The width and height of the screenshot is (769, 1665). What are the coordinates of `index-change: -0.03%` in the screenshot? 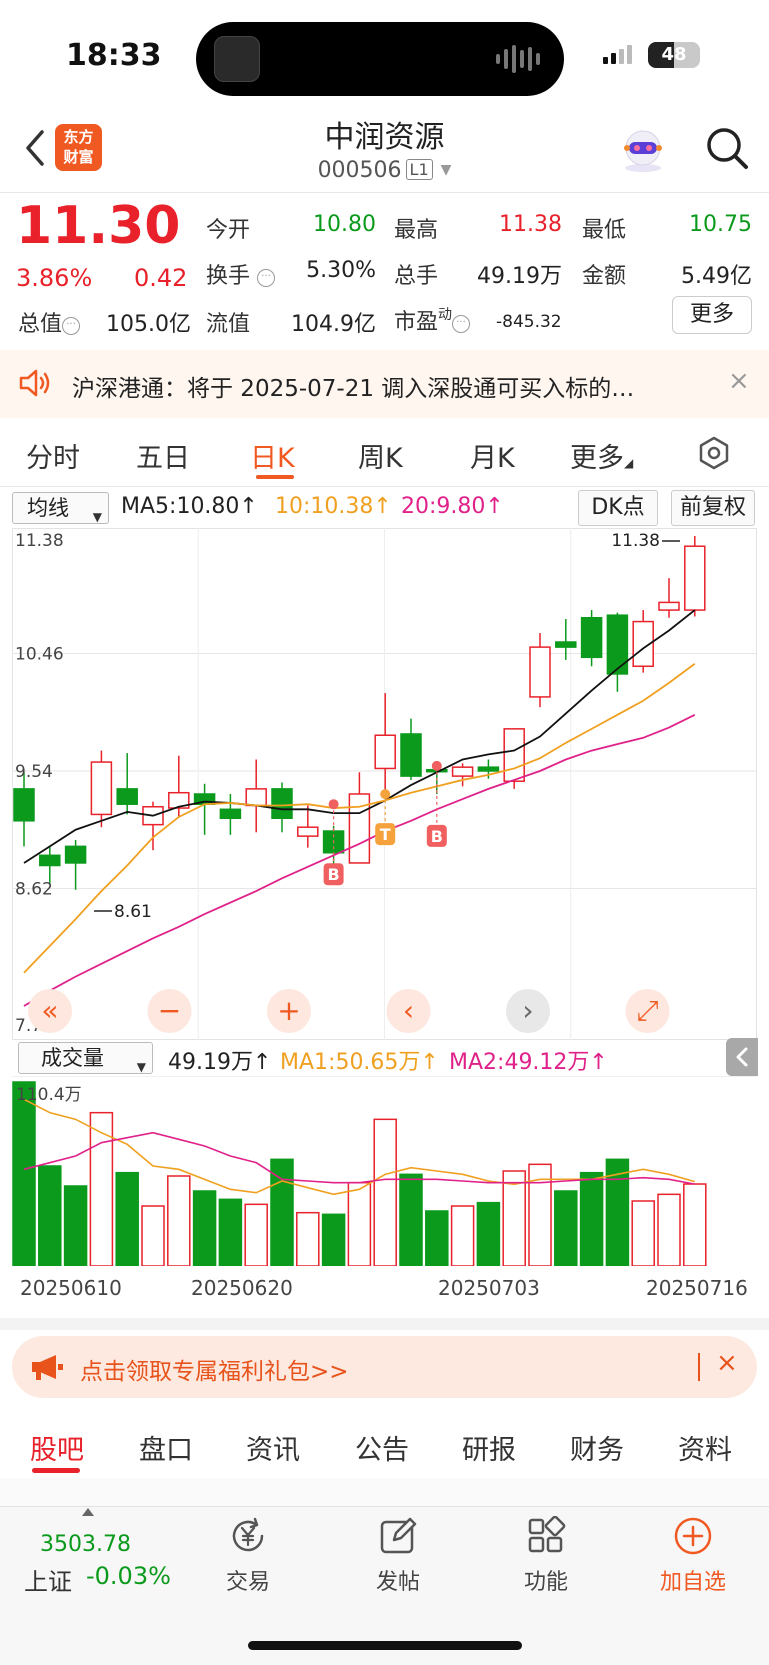 It's located at (128, 1576).